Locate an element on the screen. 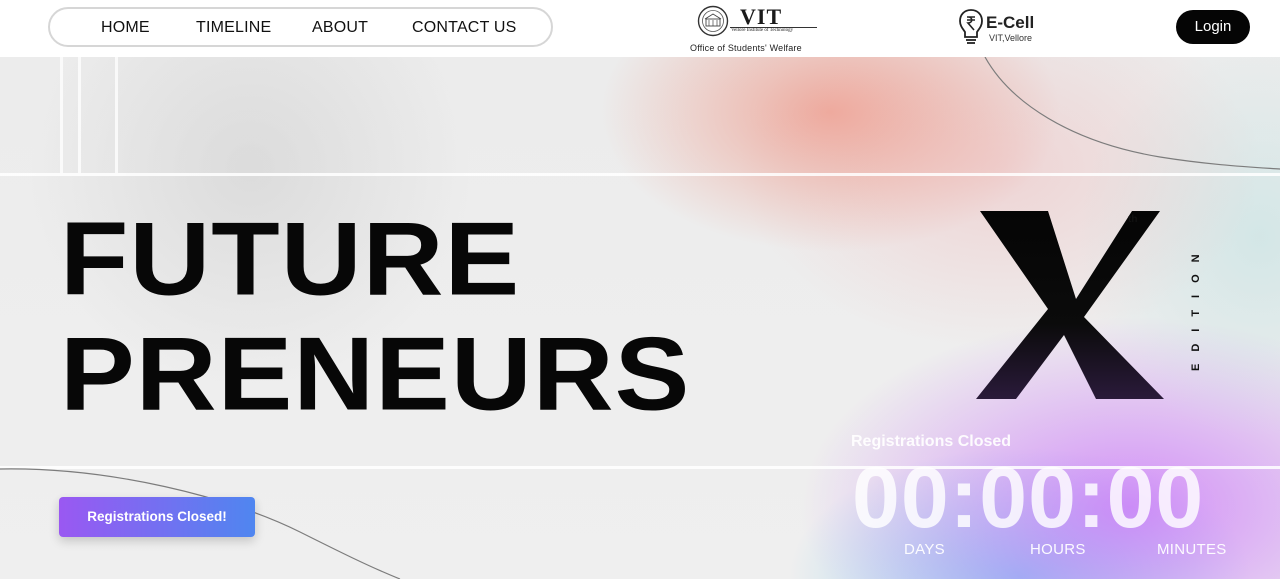 The image size is (1280, 579). countdown-timer: 00:00:00 is located at coordinates (1028, 498).